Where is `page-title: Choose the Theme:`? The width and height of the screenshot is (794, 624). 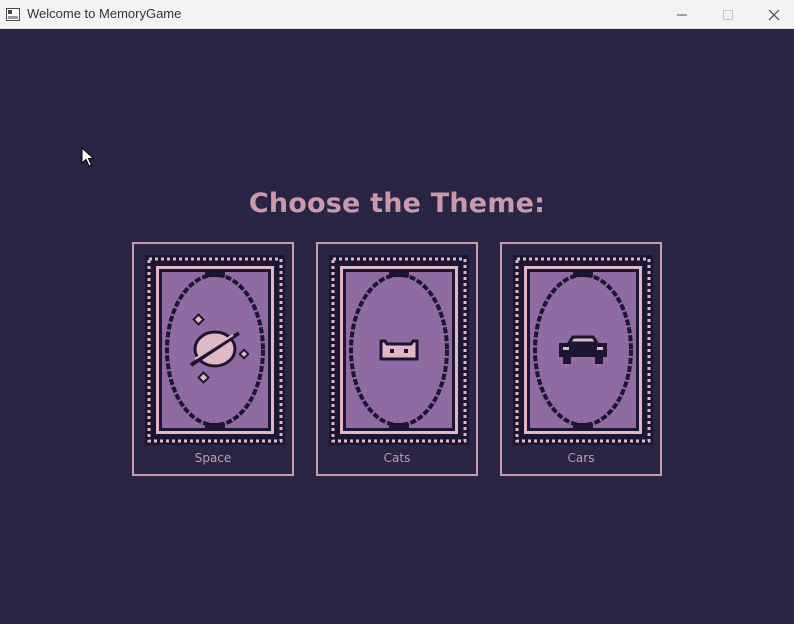 page-title: Choose the Theme: is located at coordinates (397, 203).